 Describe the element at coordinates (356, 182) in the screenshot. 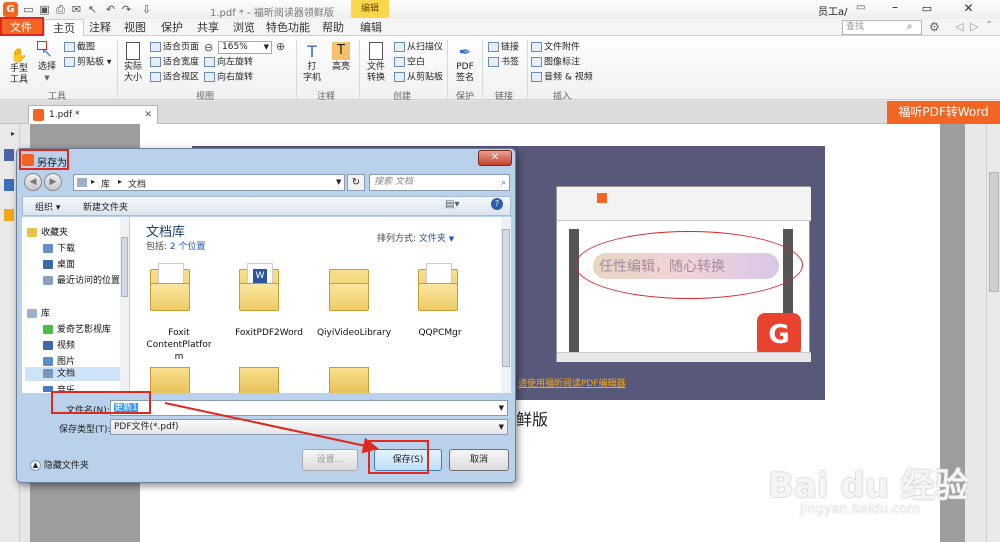

I see `refresh-button: ↻` at that location.